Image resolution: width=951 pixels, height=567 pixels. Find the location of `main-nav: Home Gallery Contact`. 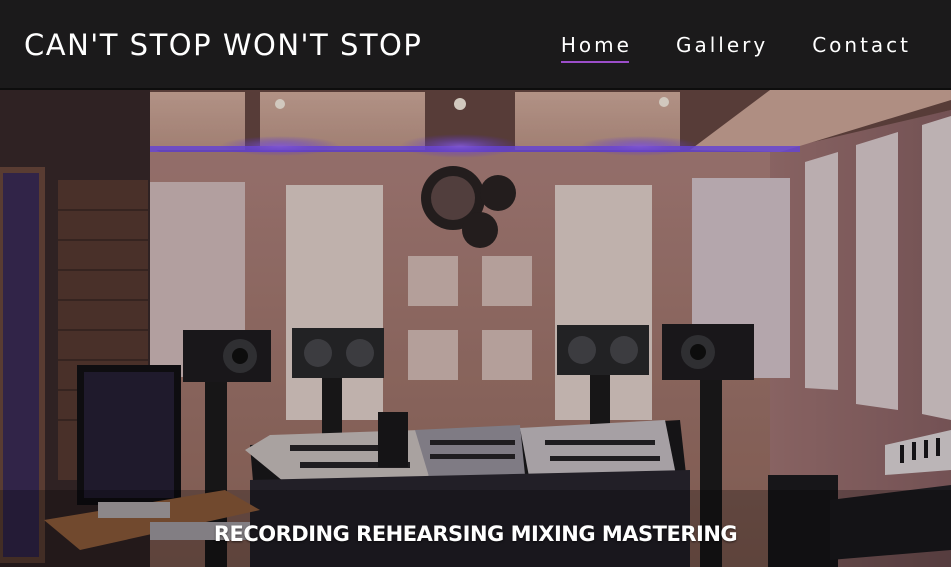

main-nav: Home Gallery Contact is located at coordinates (735, 48).